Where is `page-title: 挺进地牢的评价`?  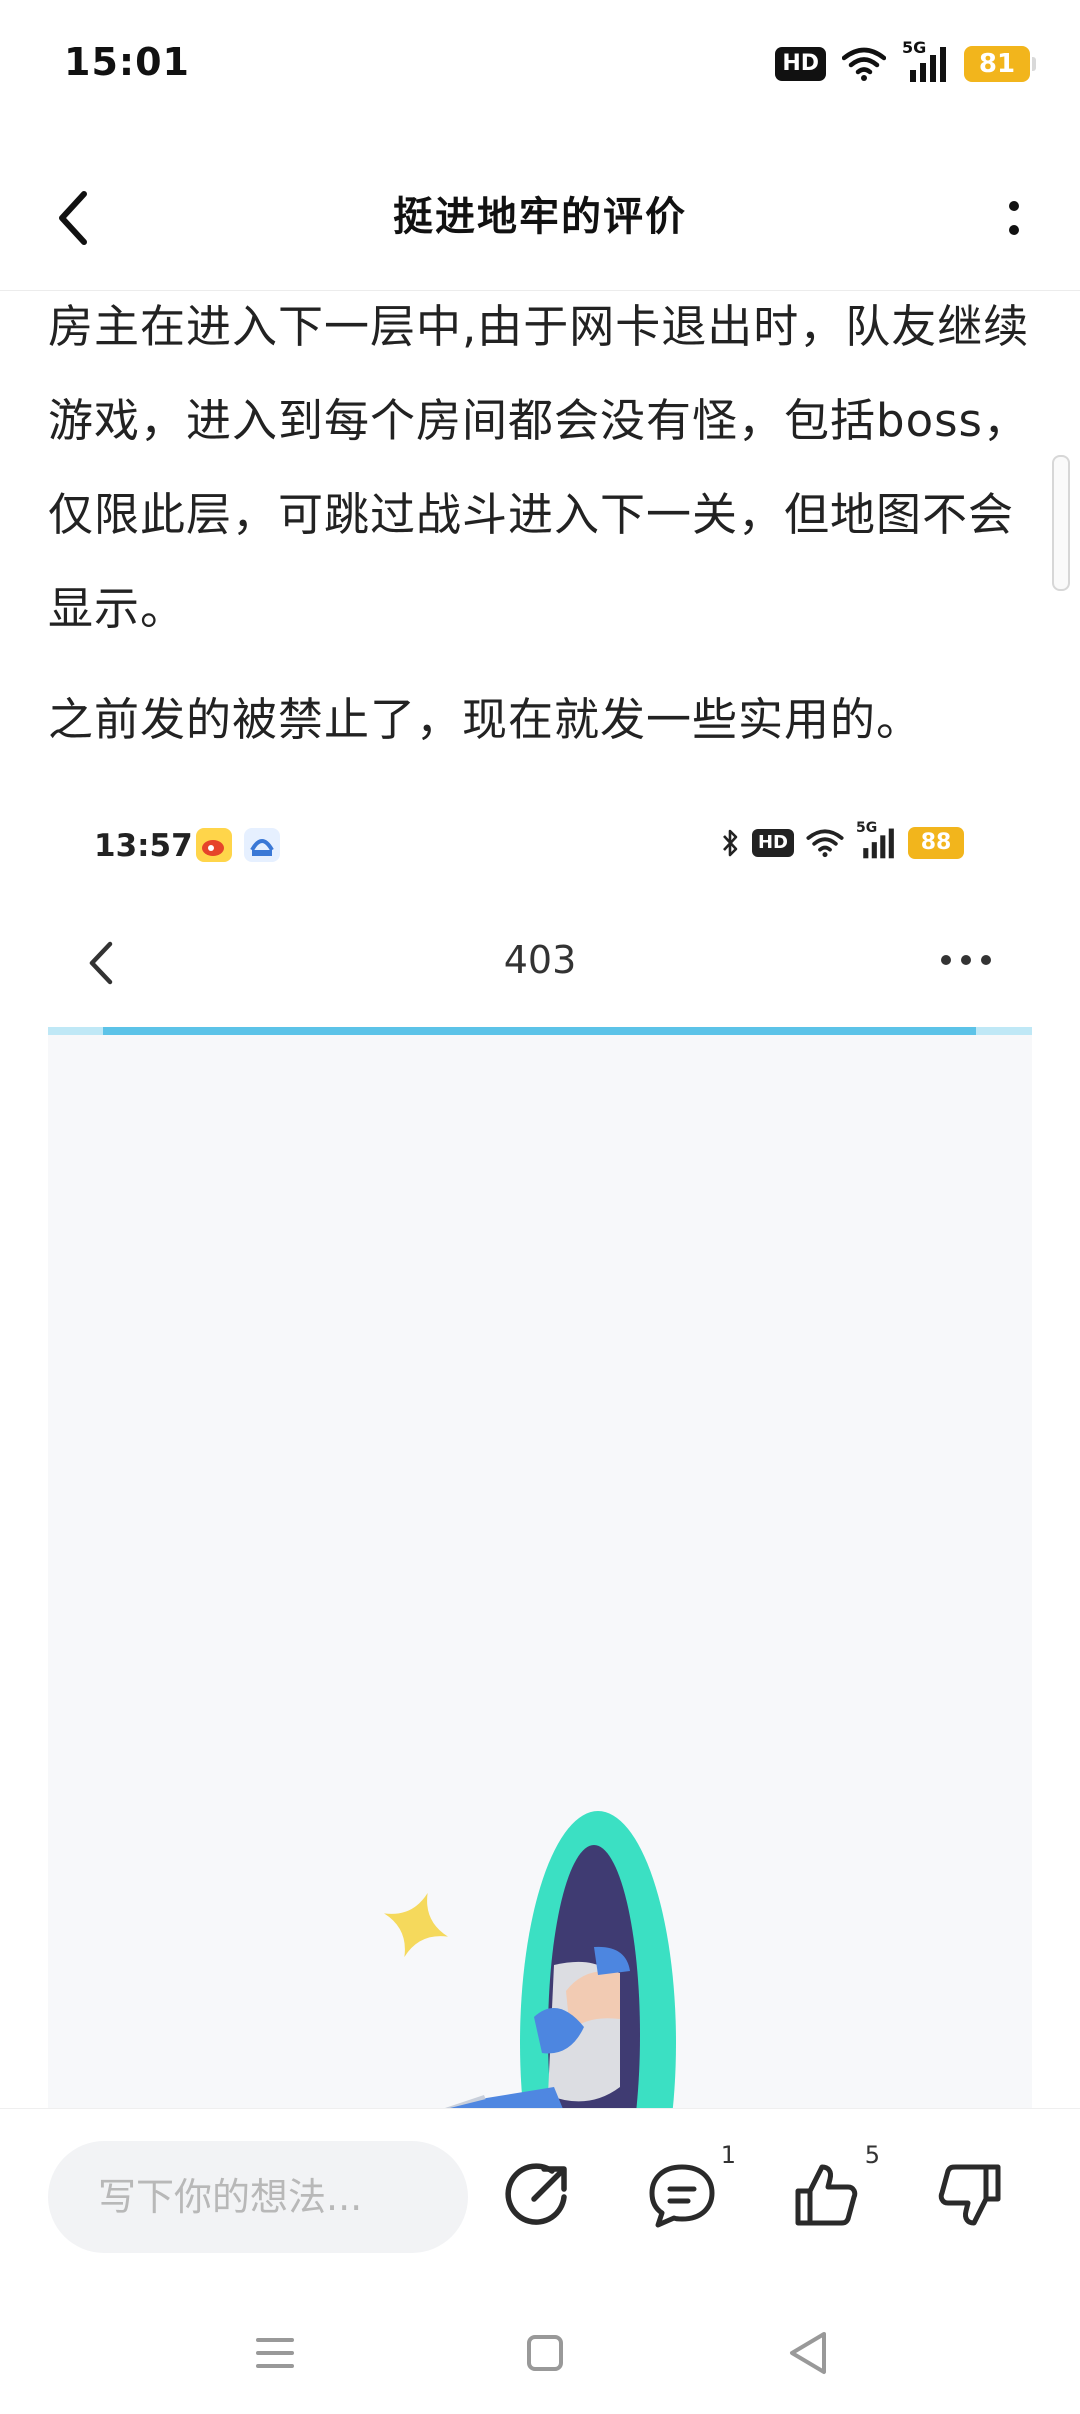 page-title: 挺进地牢的评价 is located at coordinates (540, 217).